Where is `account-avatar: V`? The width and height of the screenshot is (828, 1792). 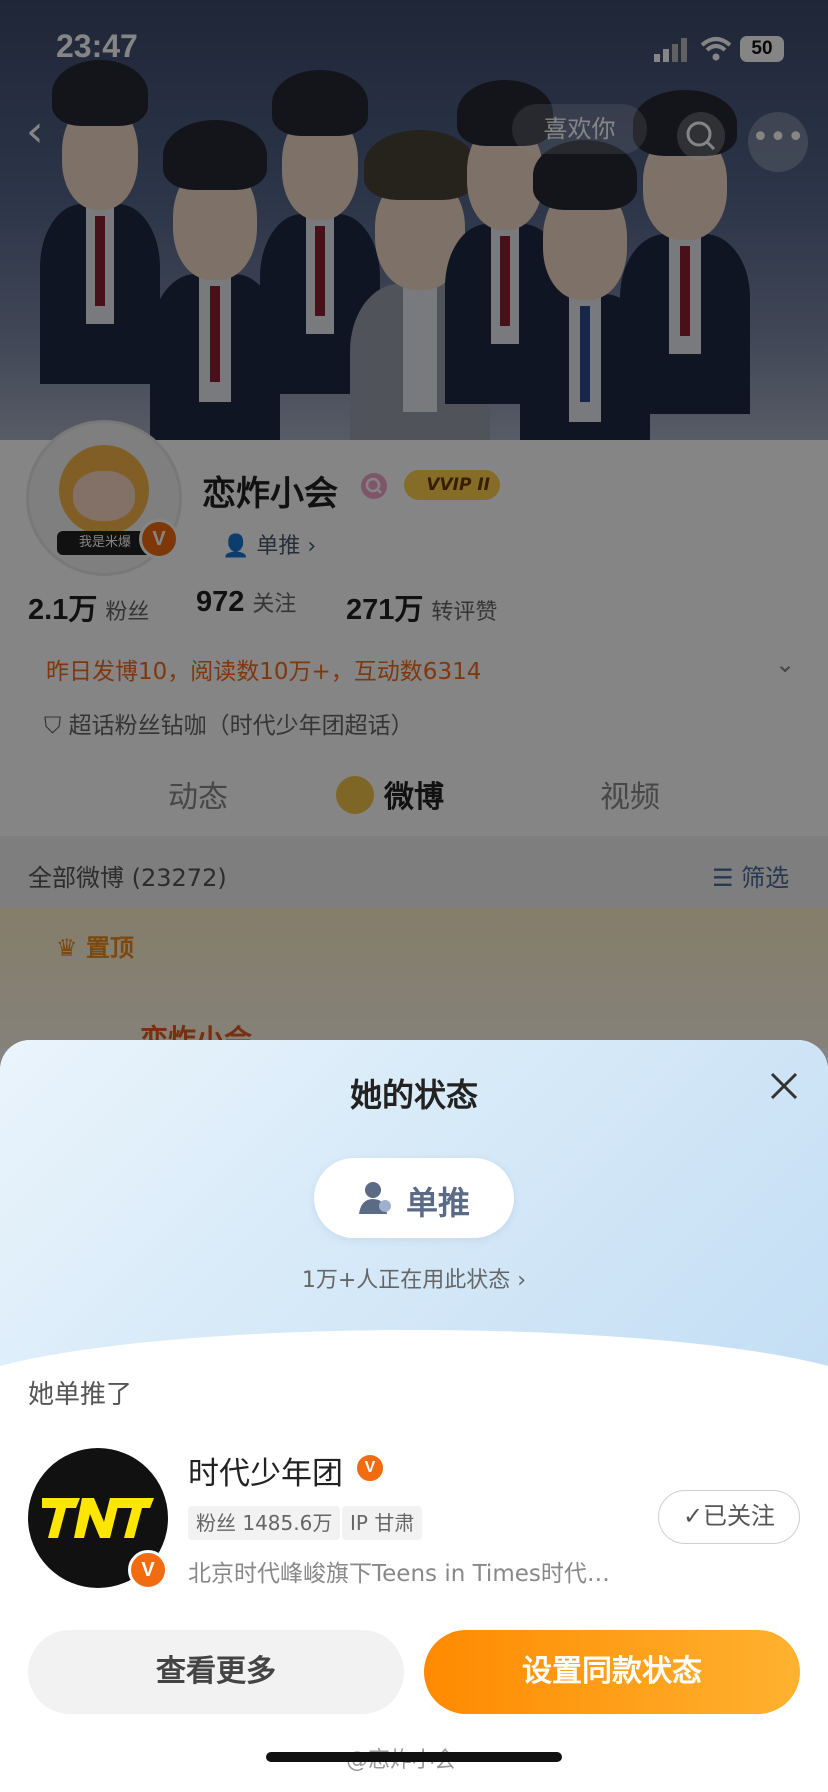 account-avatar: V is located at coordinates (98, 1519).